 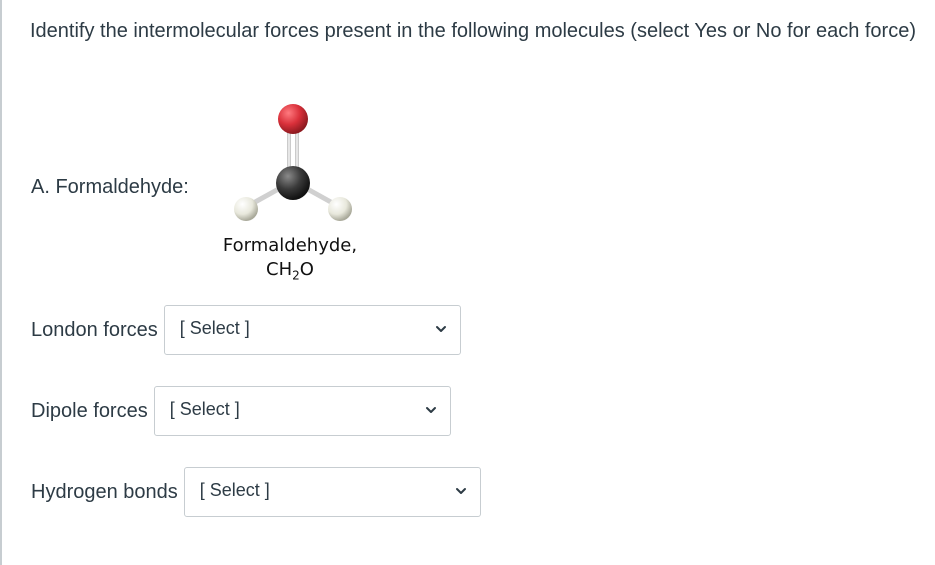 I want to click on row-dipole-forces: Dipole forces [ Select ], so click(x=241, y=411).